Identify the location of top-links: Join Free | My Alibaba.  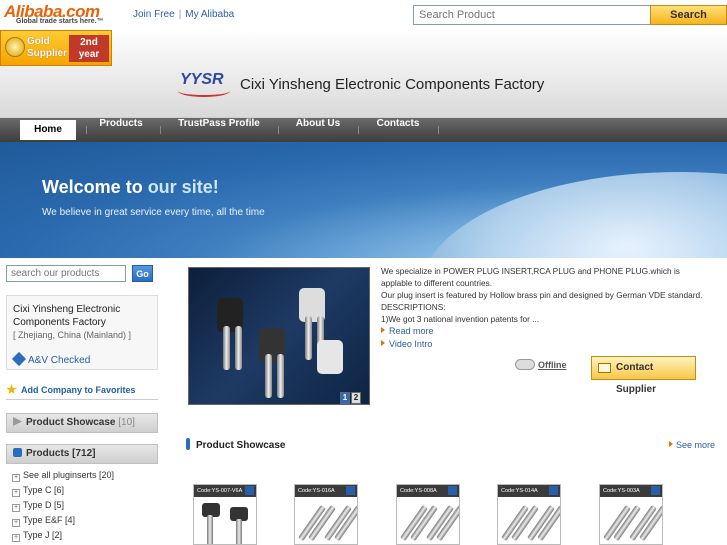
(183, 14).